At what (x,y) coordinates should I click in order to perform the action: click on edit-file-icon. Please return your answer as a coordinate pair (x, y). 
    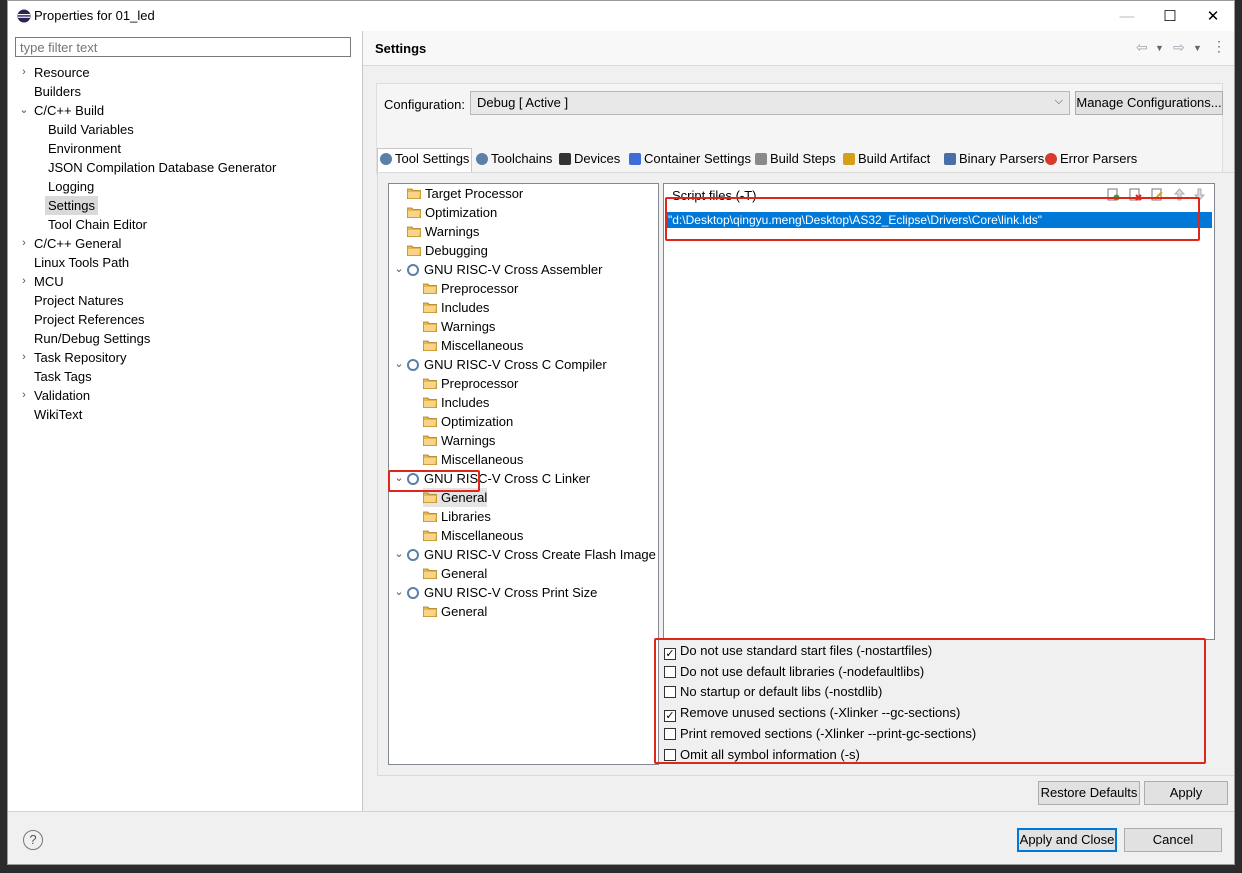
    Looking at the image, I should click on (1157, 194).